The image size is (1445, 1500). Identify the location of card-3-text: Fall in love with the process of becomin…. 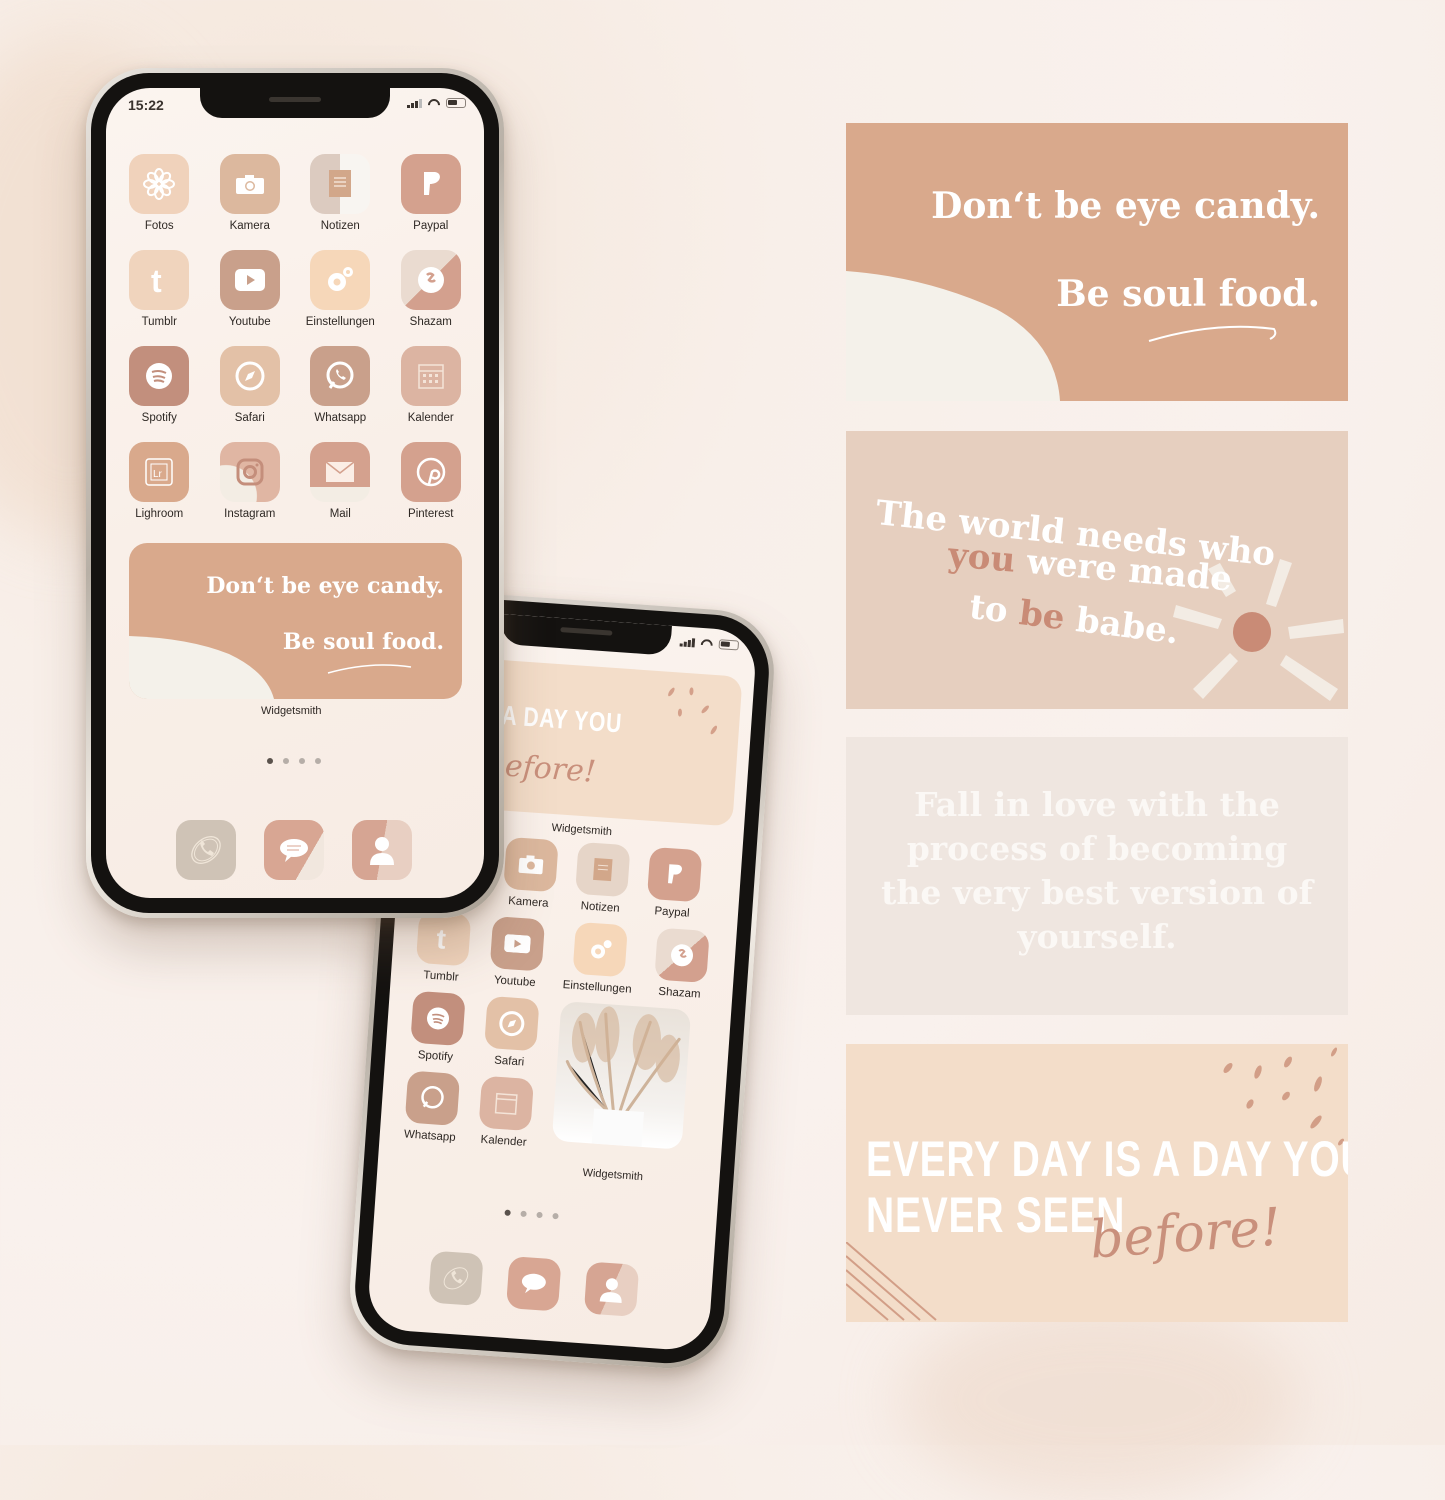
(1097, 870).